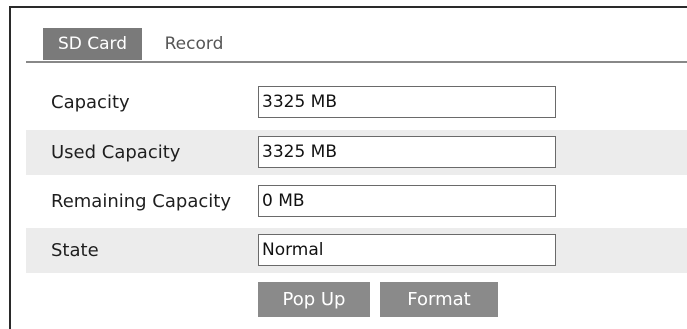 The height and width of the screenshot is (329, 687). I want to click on used-capacity-row: Used Capacity, so click(356, 152).